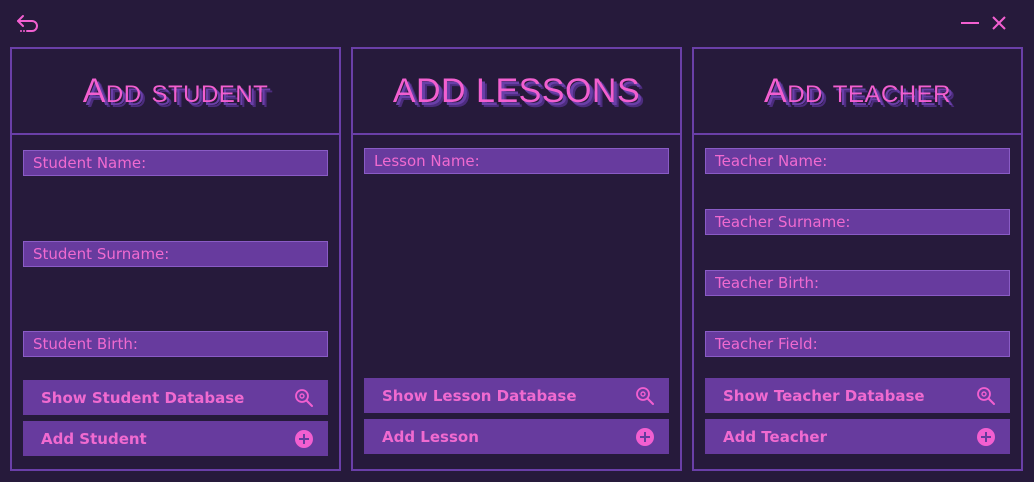 This screenshot has height=482, width=1034. Describe the element at coordinates (857, 344) in the screenshot. I see `teacher-field-input` at that location.